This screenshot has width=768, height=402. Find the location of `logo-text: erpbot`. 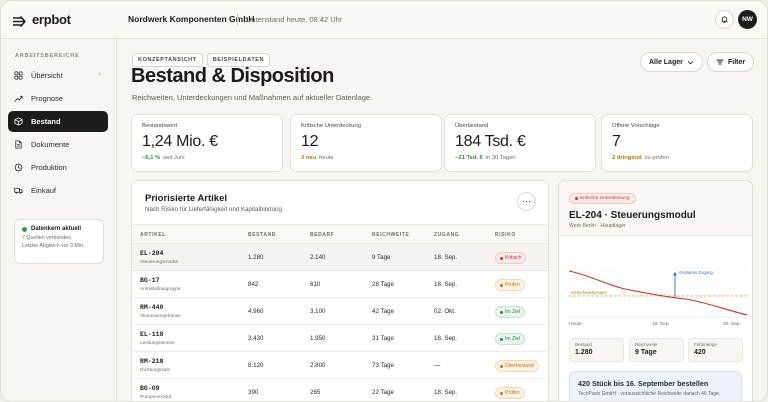

logo-text: erpbot is located at coordinates (51, 19).